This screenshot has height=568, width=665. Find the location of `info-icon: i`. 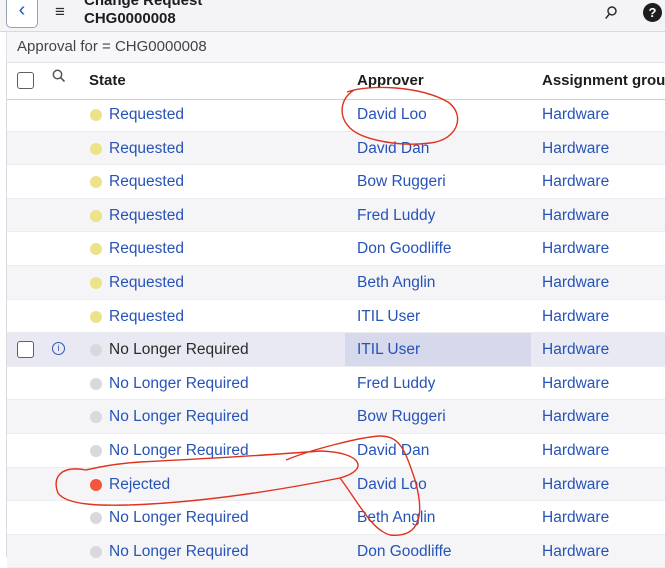

info-icon: i is located at coordinates (58, 349).